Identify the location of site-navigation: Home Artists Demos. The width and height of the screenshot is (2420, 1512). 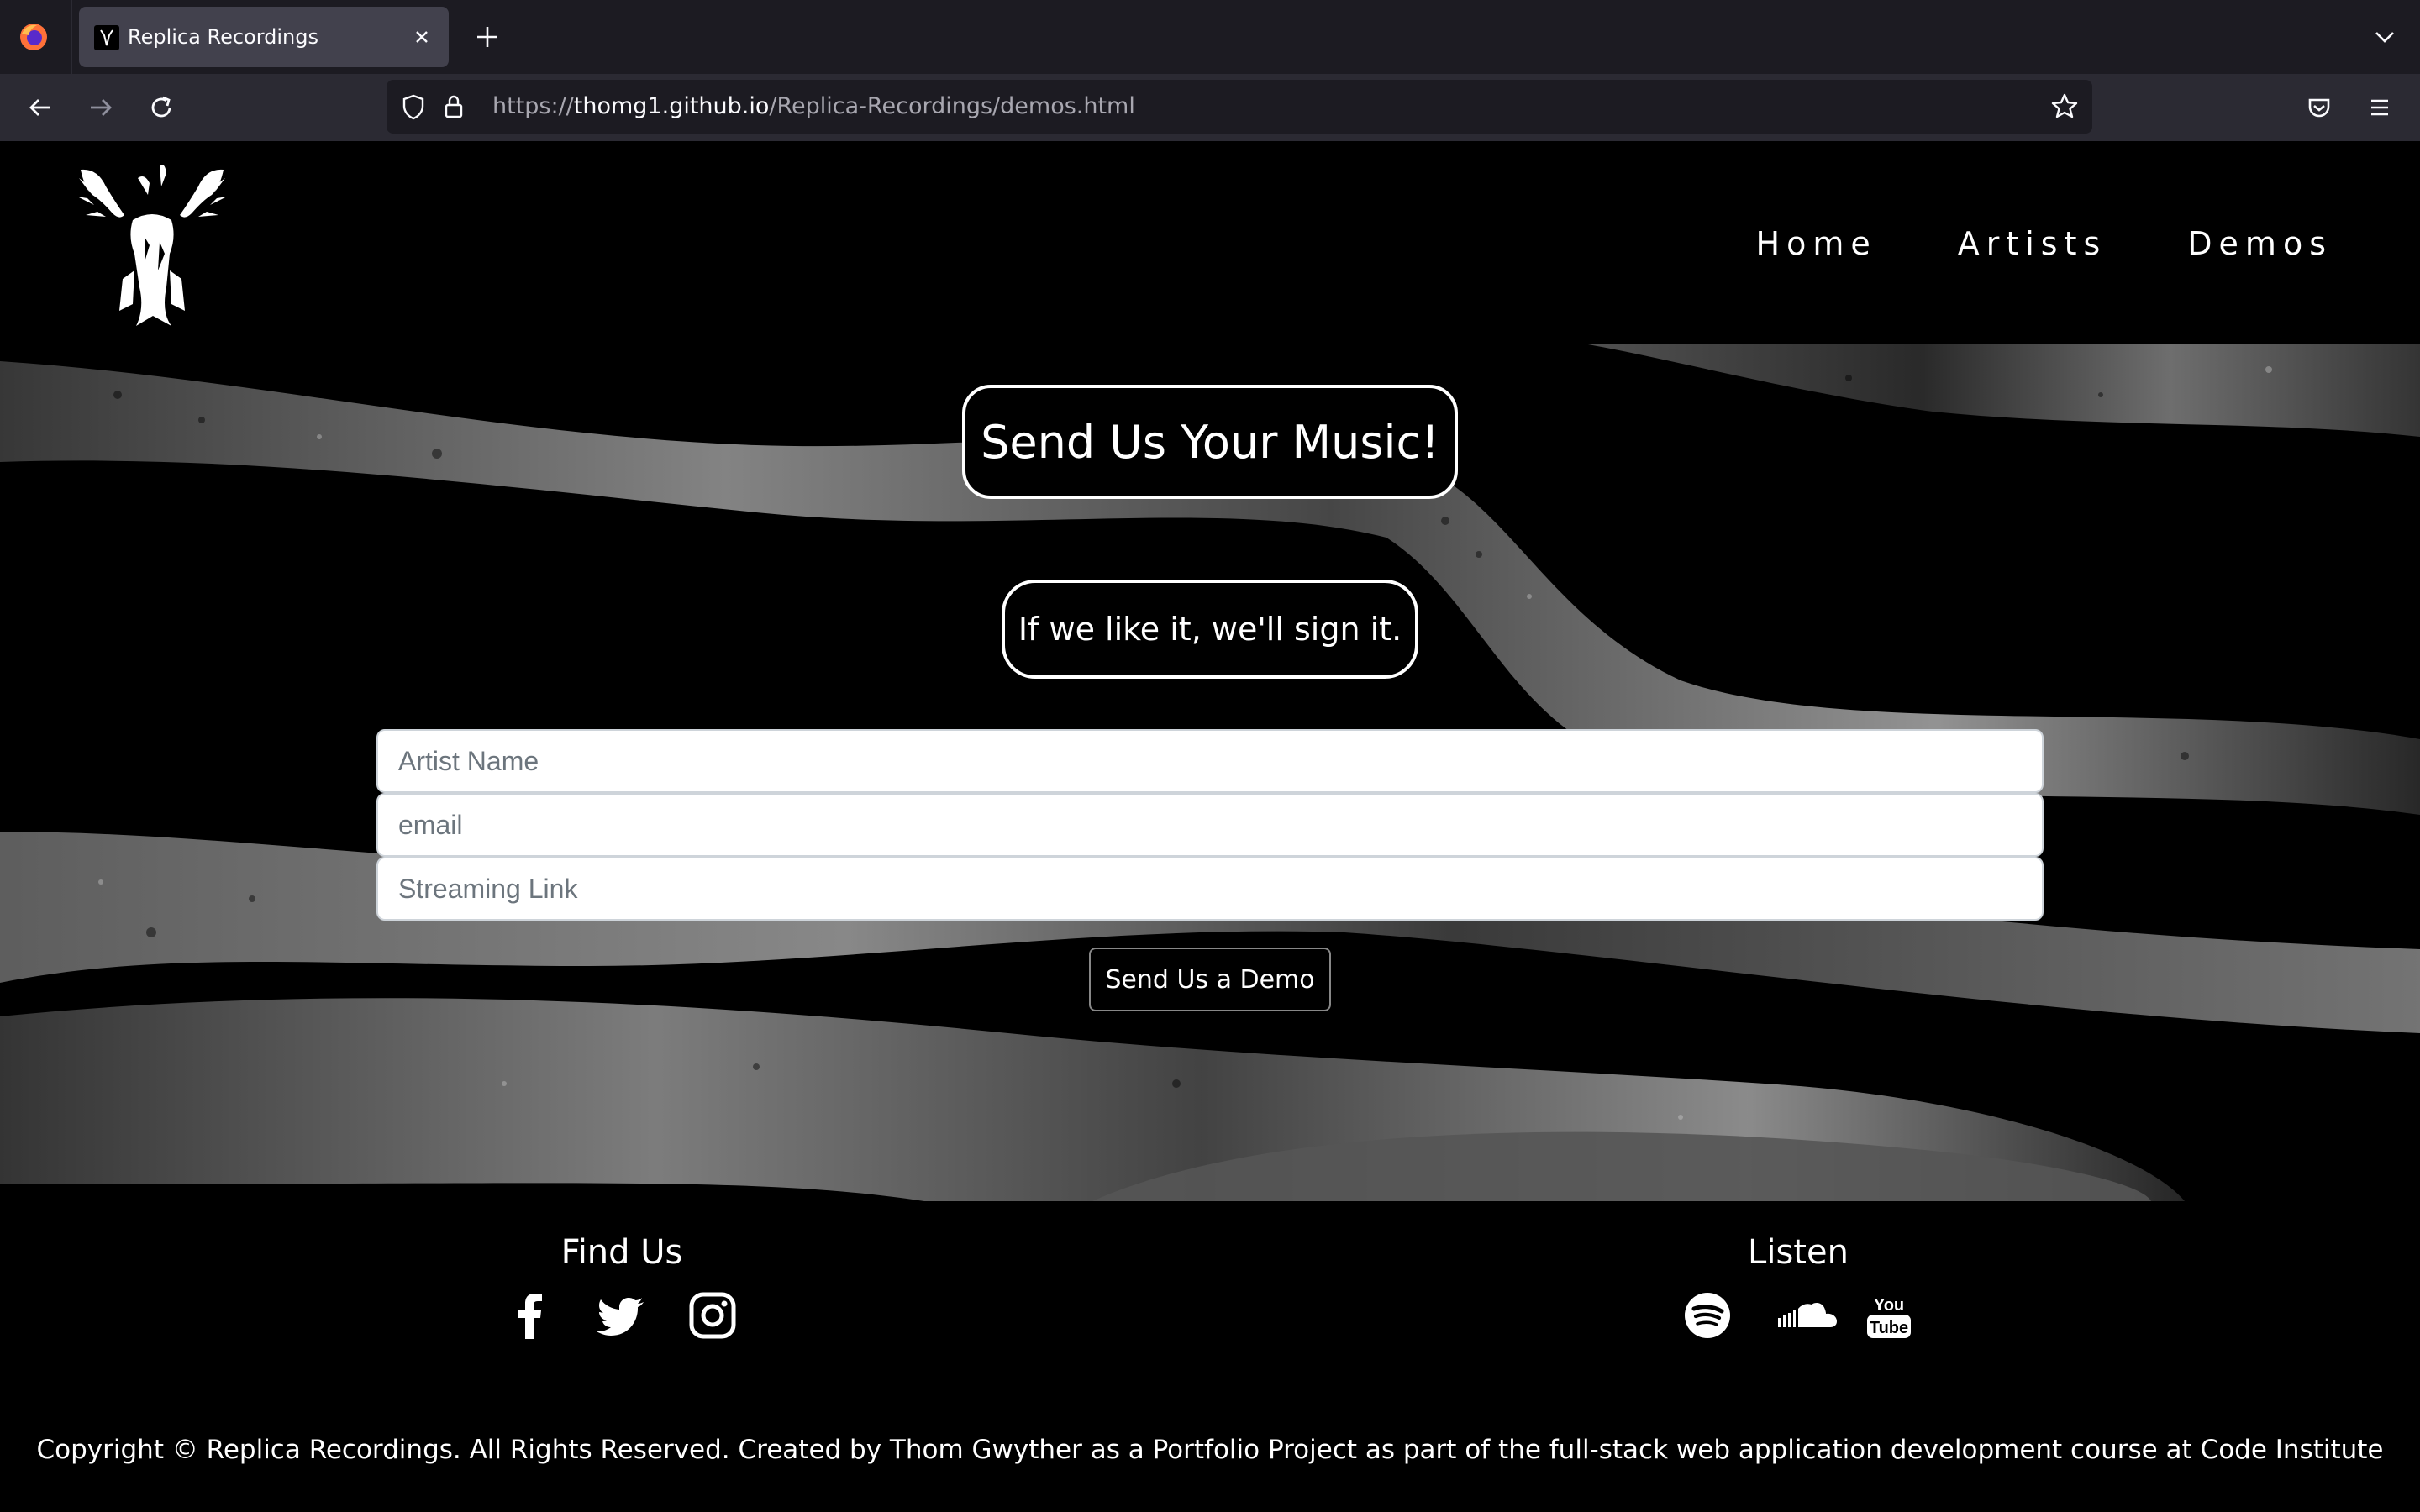
(2044, 243).